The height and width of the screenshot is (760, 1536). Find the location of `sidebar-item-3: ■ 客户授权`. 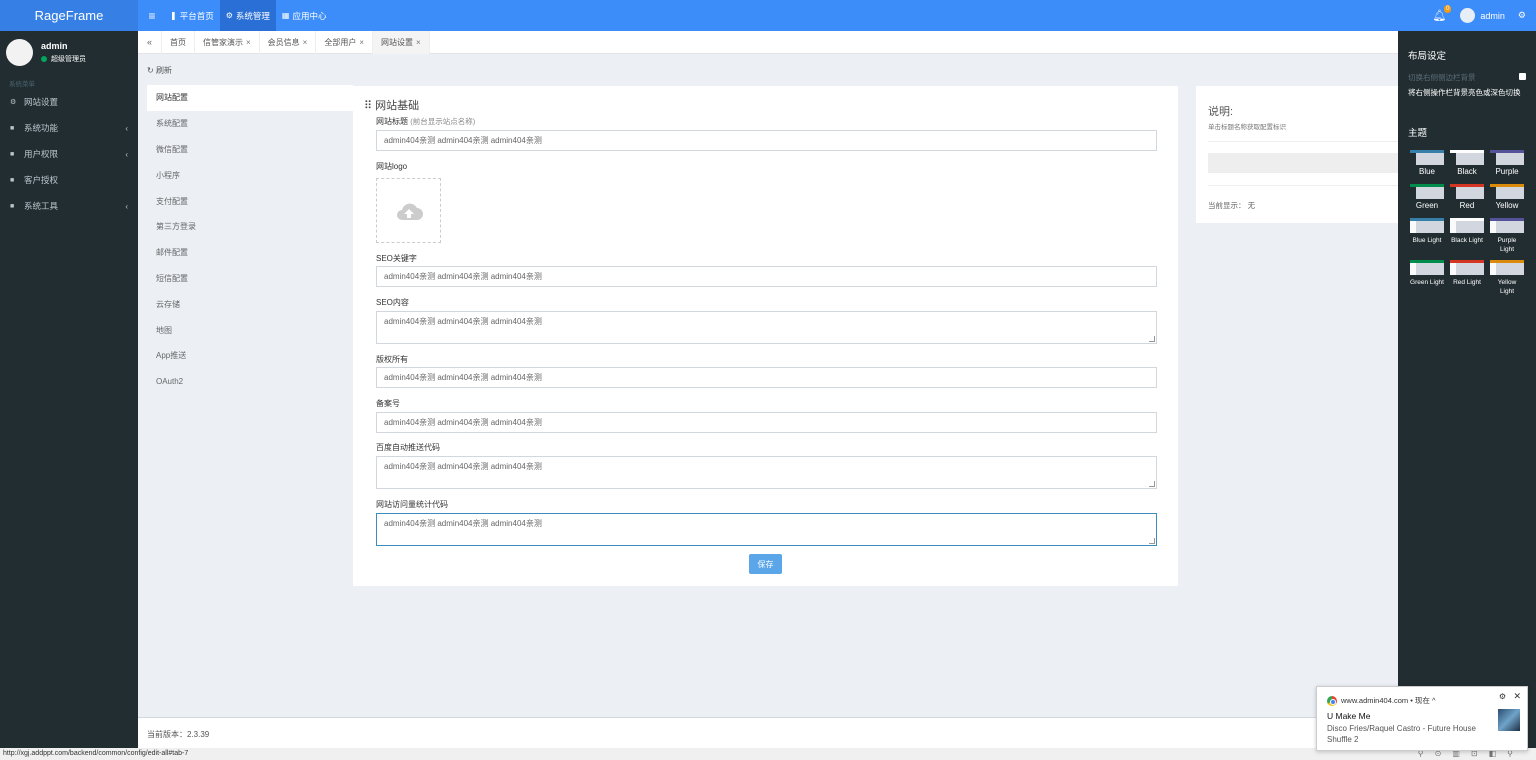

sidebar-item-3: ■ 客户授权 is located at coordinates (69, 180).